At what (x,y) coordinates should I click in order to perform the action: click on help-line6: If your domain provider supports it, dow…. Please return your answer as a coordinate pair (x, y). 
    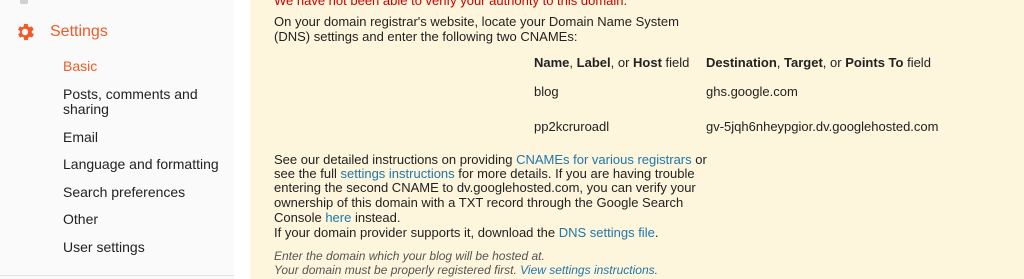
    Looking at the image, I should click on (466, 232).